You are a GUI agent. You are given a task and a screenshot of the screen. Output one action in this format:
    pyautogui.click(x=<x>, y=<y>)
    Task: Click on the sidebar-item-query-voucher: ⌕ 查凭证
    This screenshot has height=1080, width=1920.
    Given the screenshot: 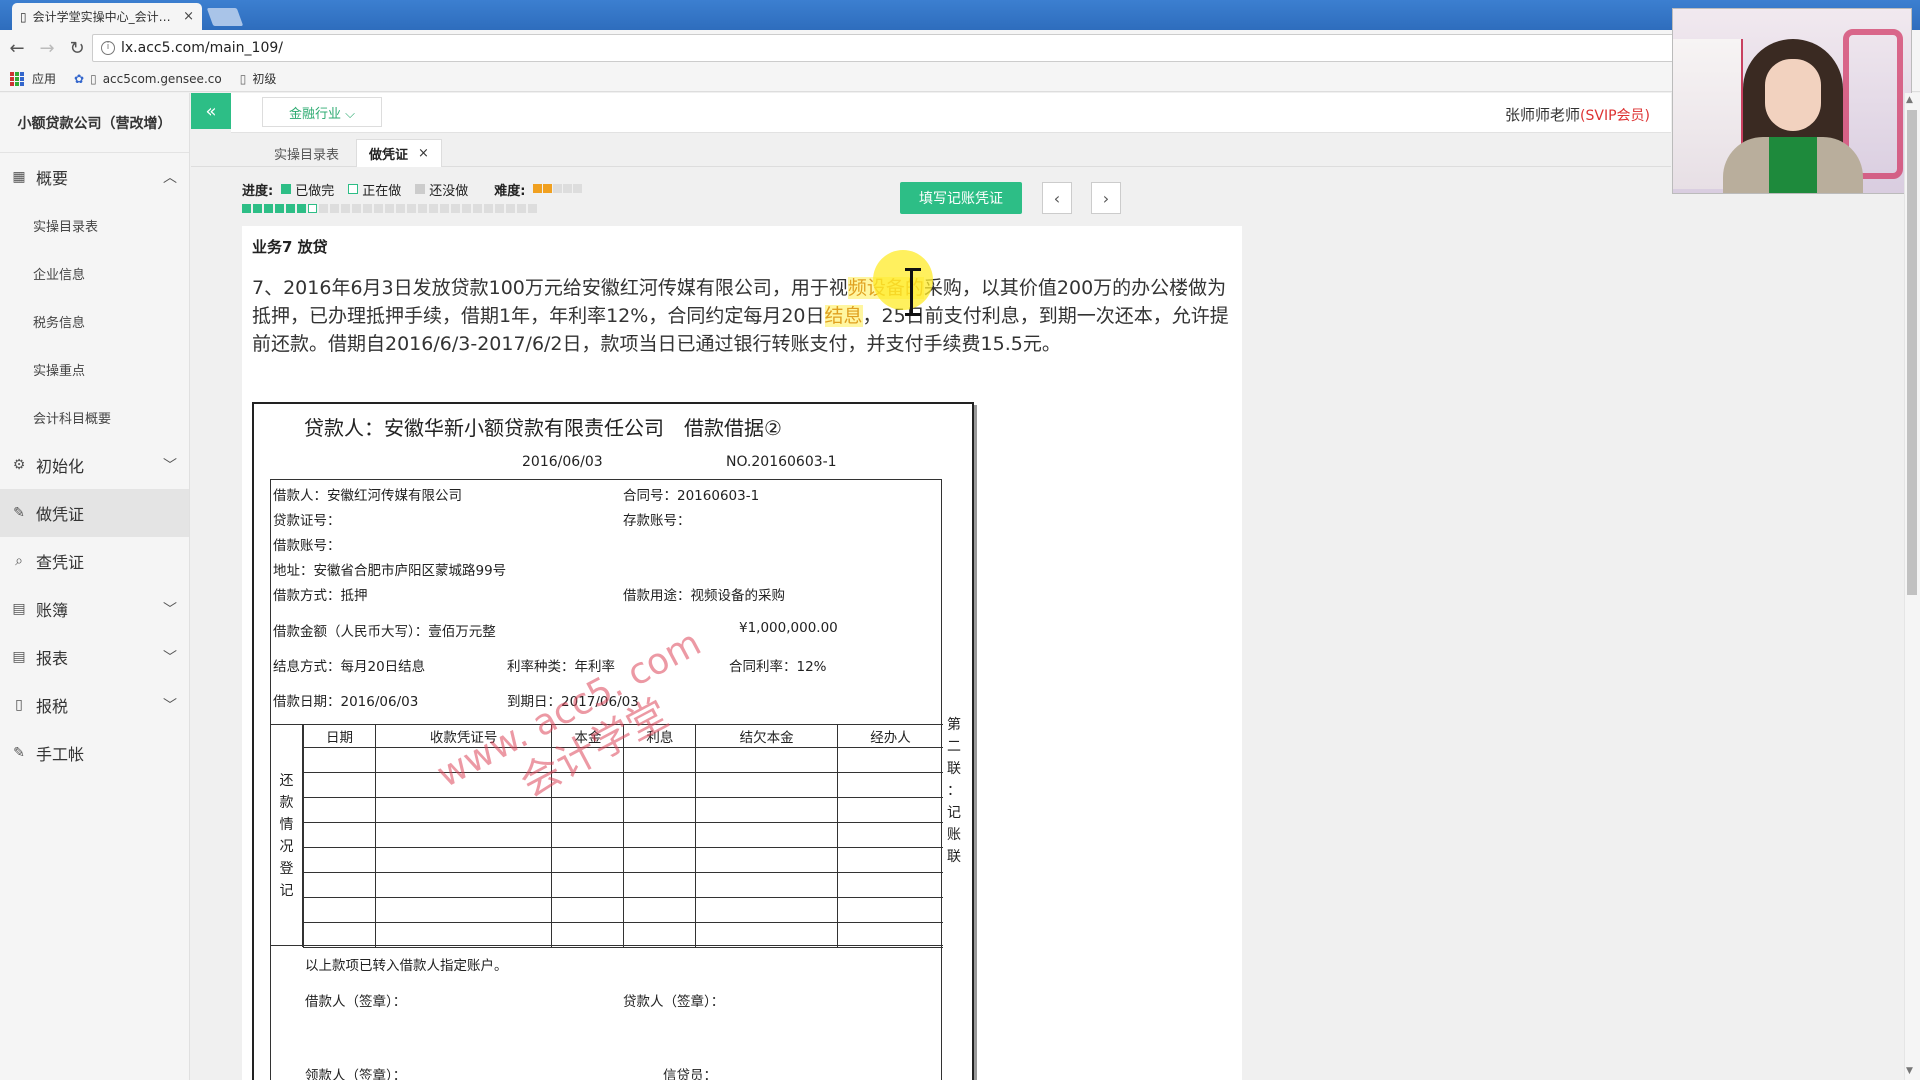 What is the action you would take?
    pyautogui.click(x=94, y=561)
    